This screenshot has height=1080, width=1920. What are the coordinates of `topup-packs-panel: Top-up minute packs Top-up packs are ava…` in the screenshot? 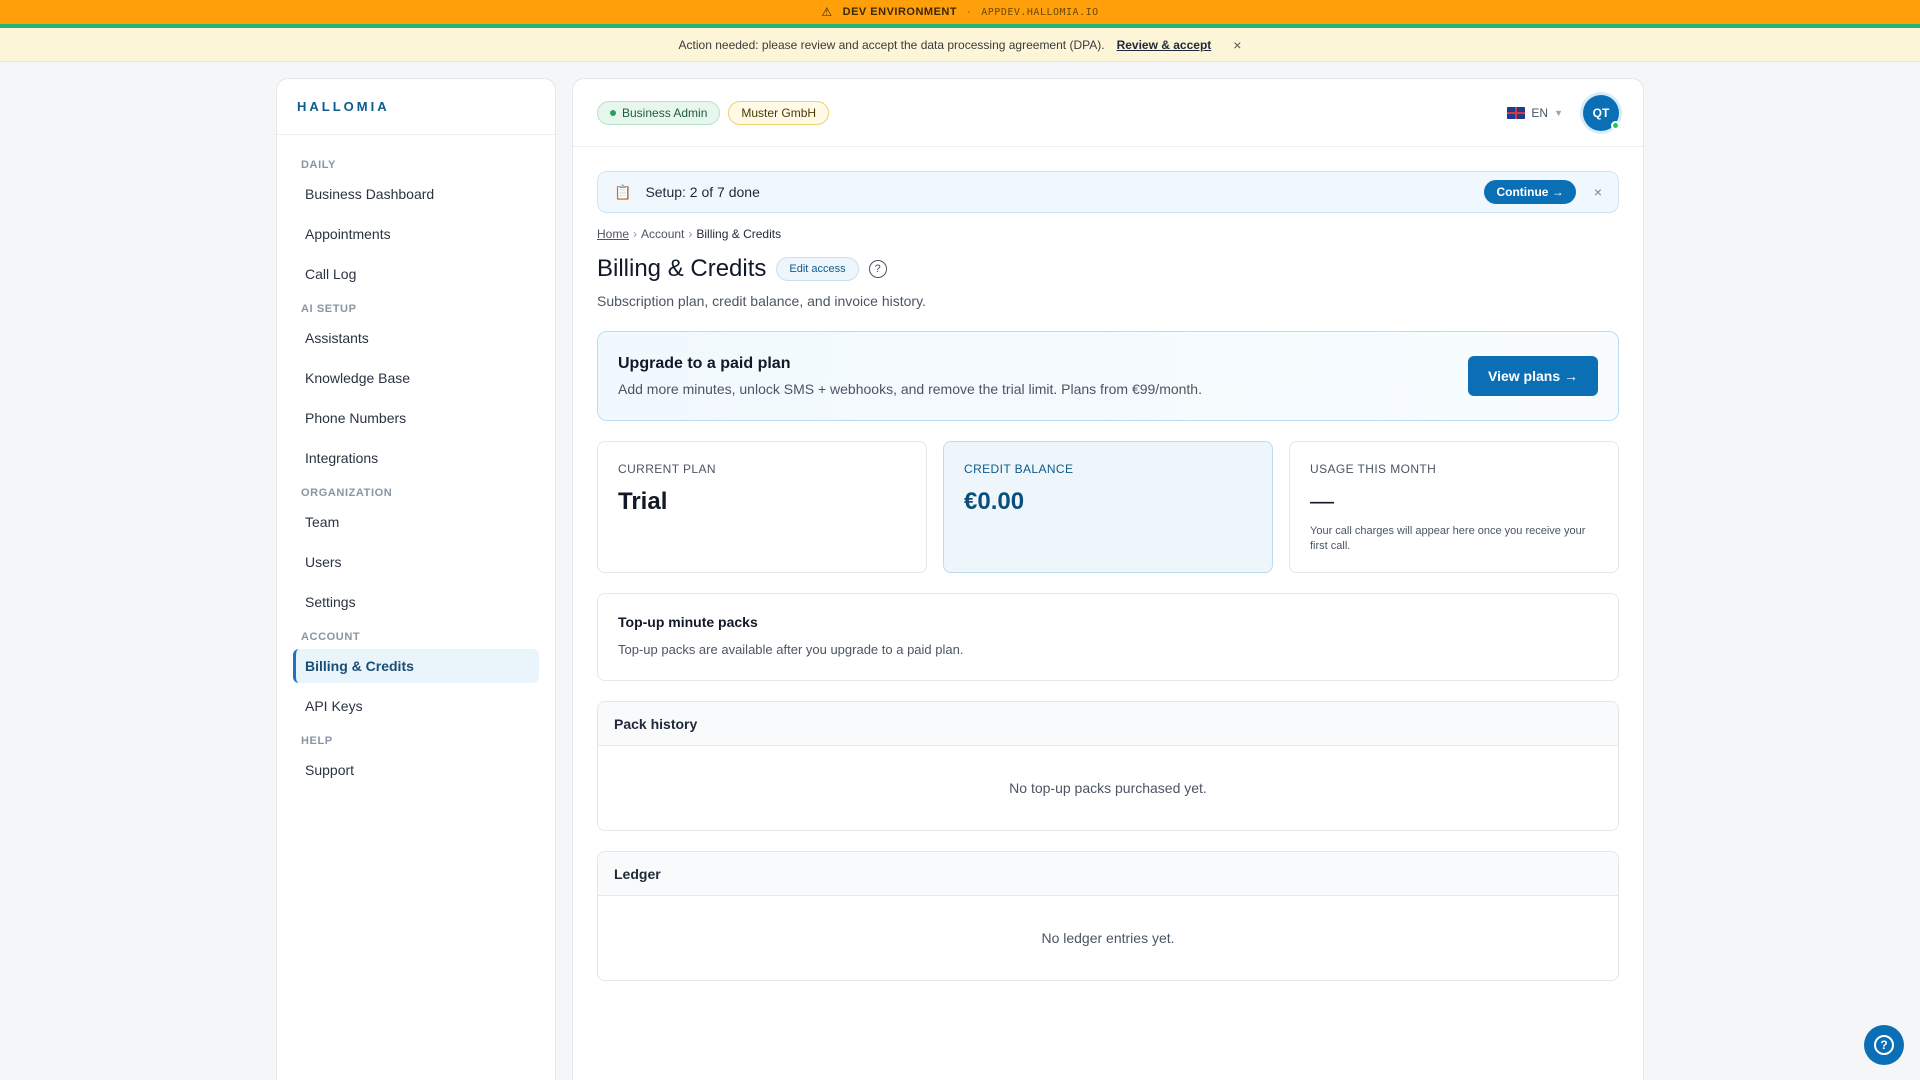 It's located at (1108, 637).